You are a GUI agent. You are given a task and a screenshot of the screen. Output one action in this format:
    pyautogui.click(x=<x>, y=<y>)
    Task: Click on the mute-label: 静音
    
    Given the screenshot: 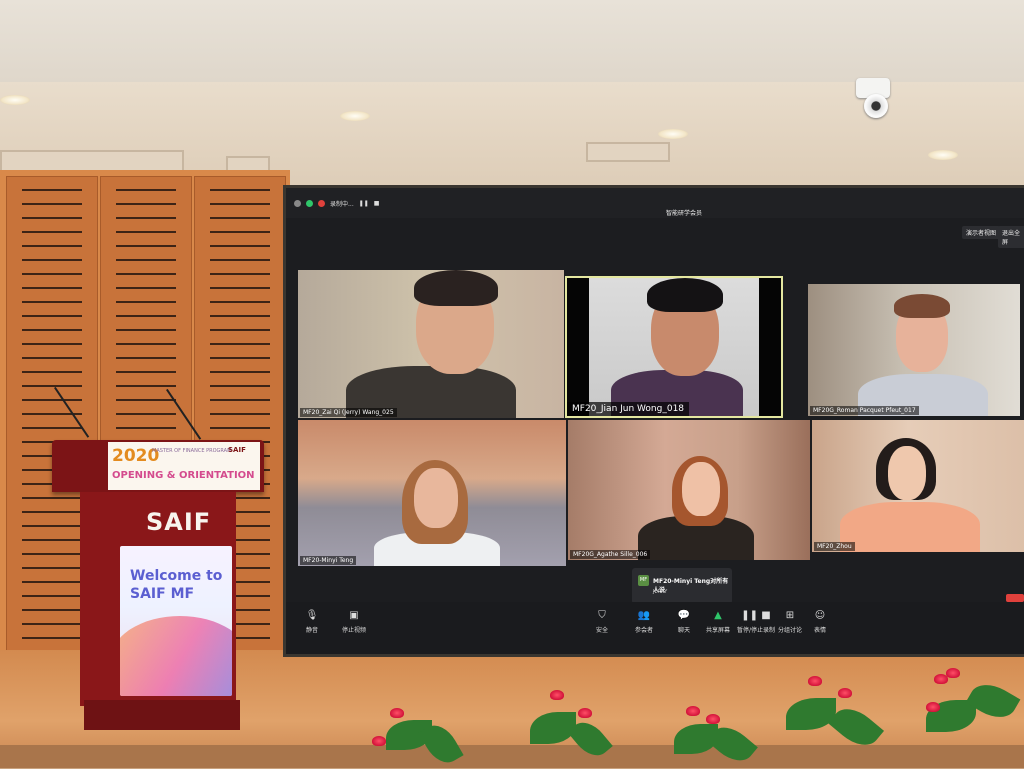 What is the action you would take?
    pyautogui.click(x=311, y=630)
    